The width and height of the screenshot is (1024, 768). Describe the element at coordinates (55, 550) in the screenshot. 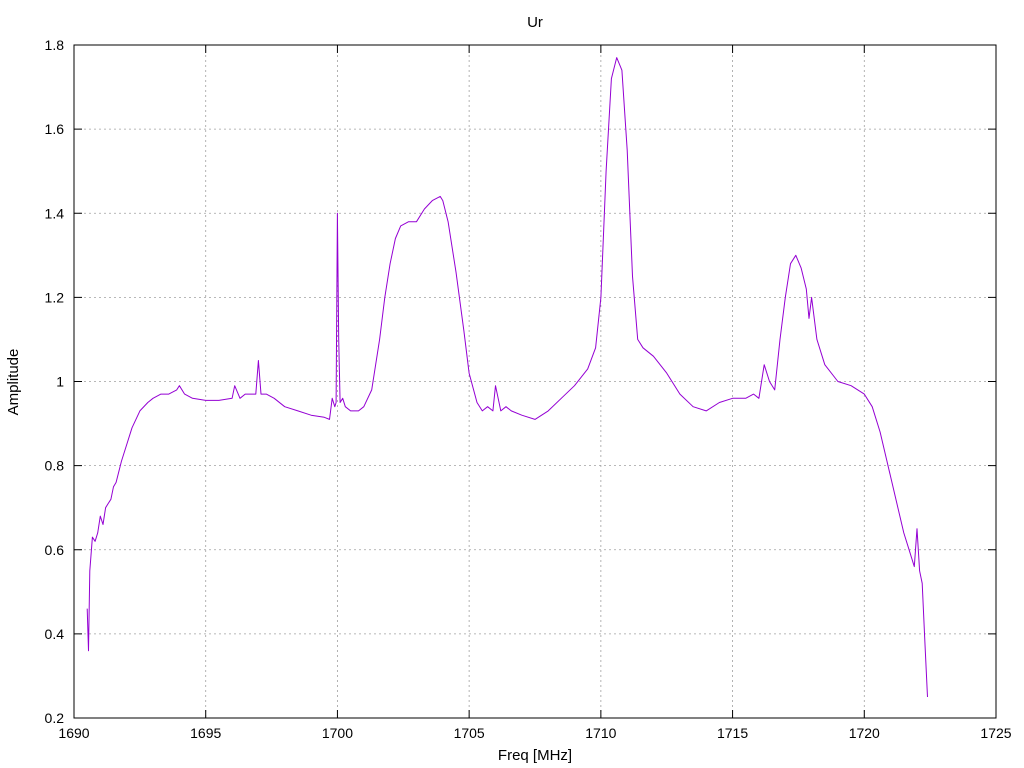

I see `y-tick-label: 0.6` at that location.